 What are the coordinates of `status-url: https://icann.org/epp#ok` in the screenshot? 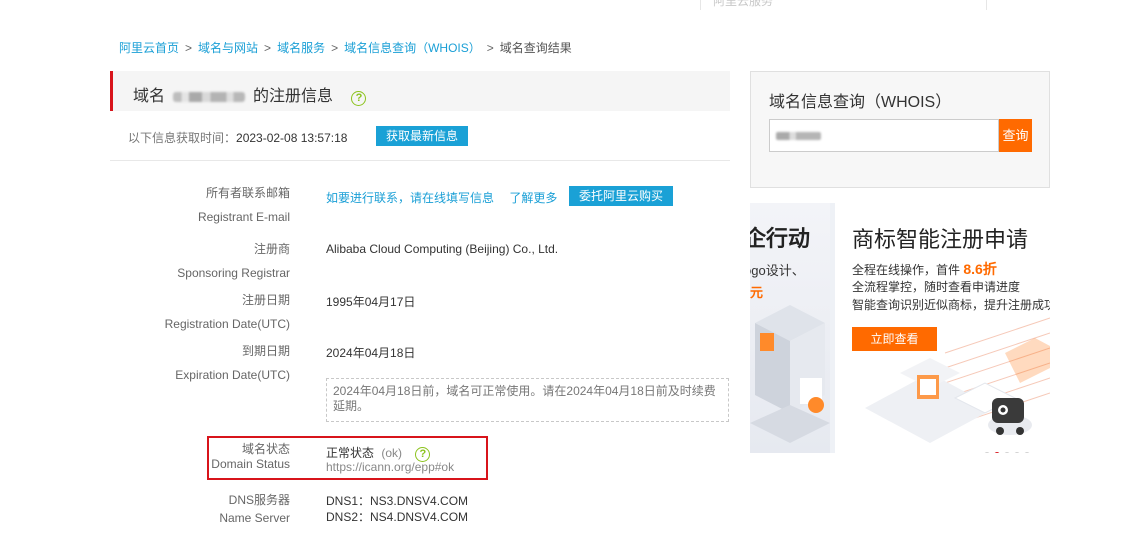 It's located at (390, 467).